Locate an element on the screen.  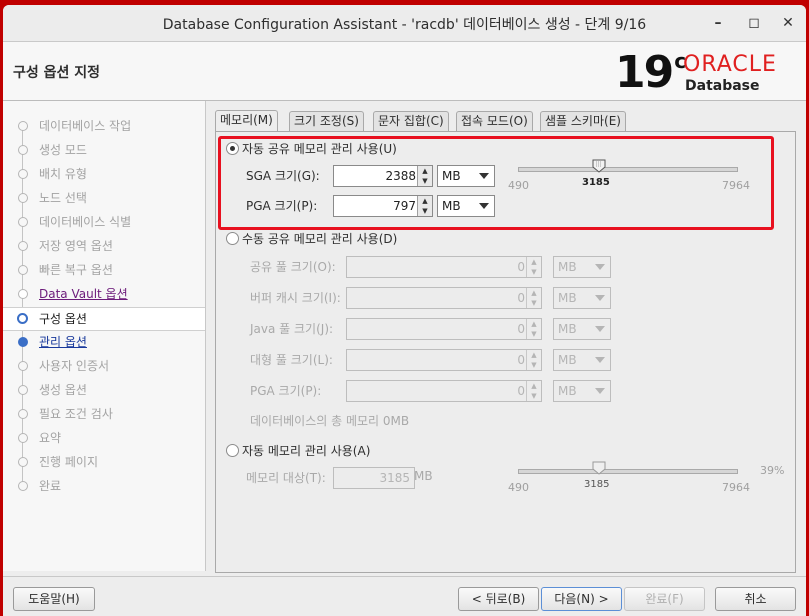
auto-memory-label: 자동 메모리 관리 사용(A) is located at coordinates (306, 451).